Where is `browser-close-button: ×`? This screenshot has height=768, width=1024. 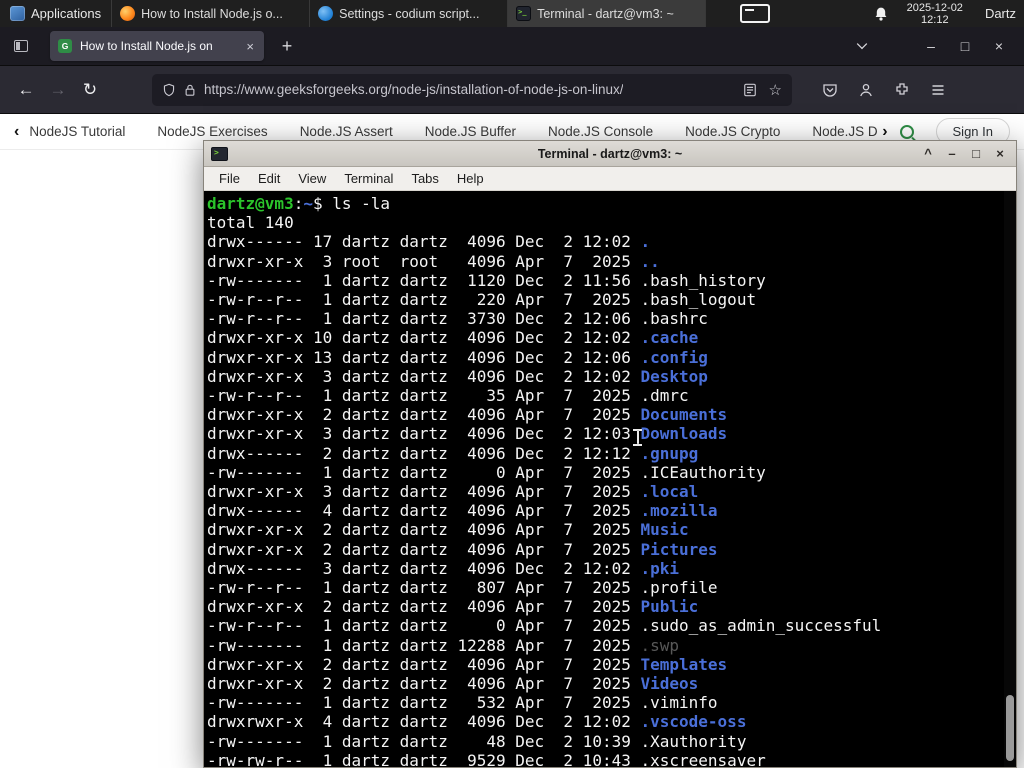 browser-close-button: × is located at coordinates (999, 46).